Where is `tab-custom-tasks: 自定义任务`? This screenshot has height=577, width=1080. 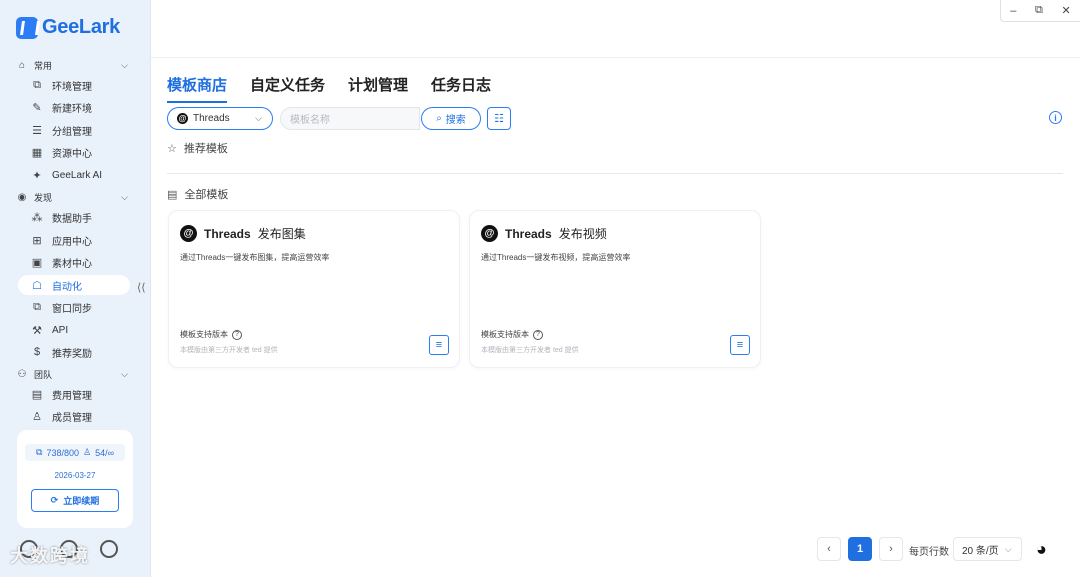 tab-custom-tasks: 自定义任务 is located at coordinates (287, 88).